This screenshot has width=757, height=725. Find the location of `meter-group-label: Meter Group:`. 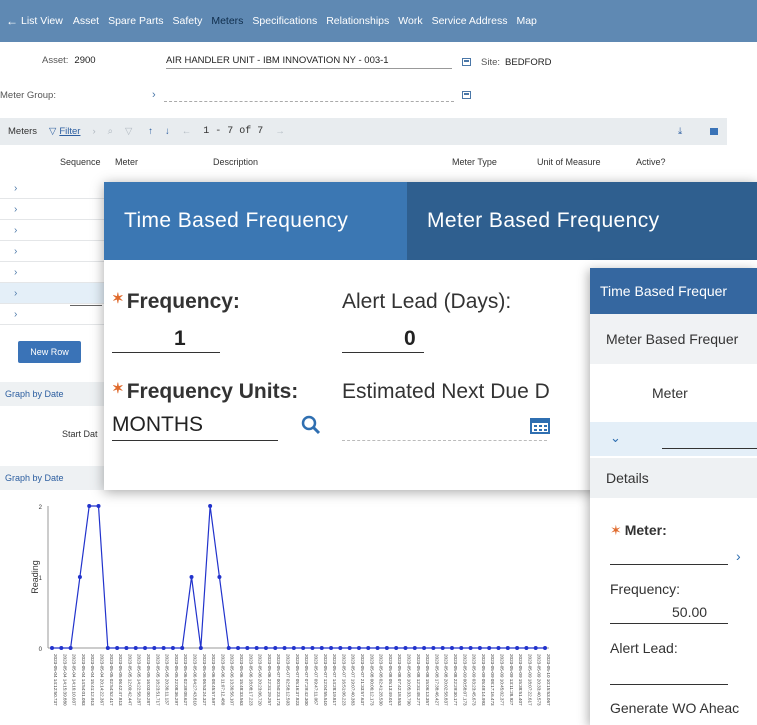

meter-group-label: Meter Group: is located at coordinates (28, 95).